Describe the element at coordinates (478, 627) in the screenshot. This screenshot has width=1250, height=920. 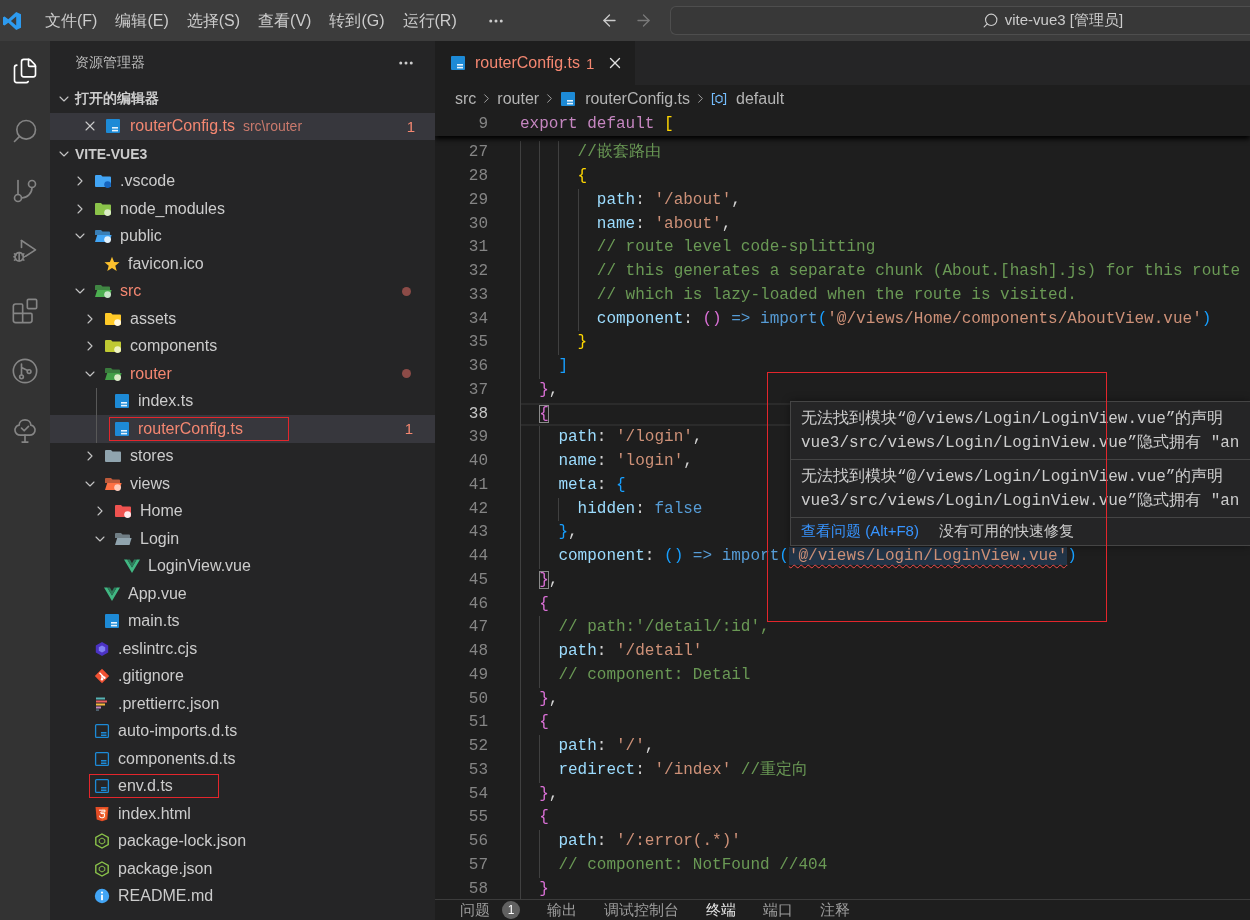
I see `line-number: 47` at that location.